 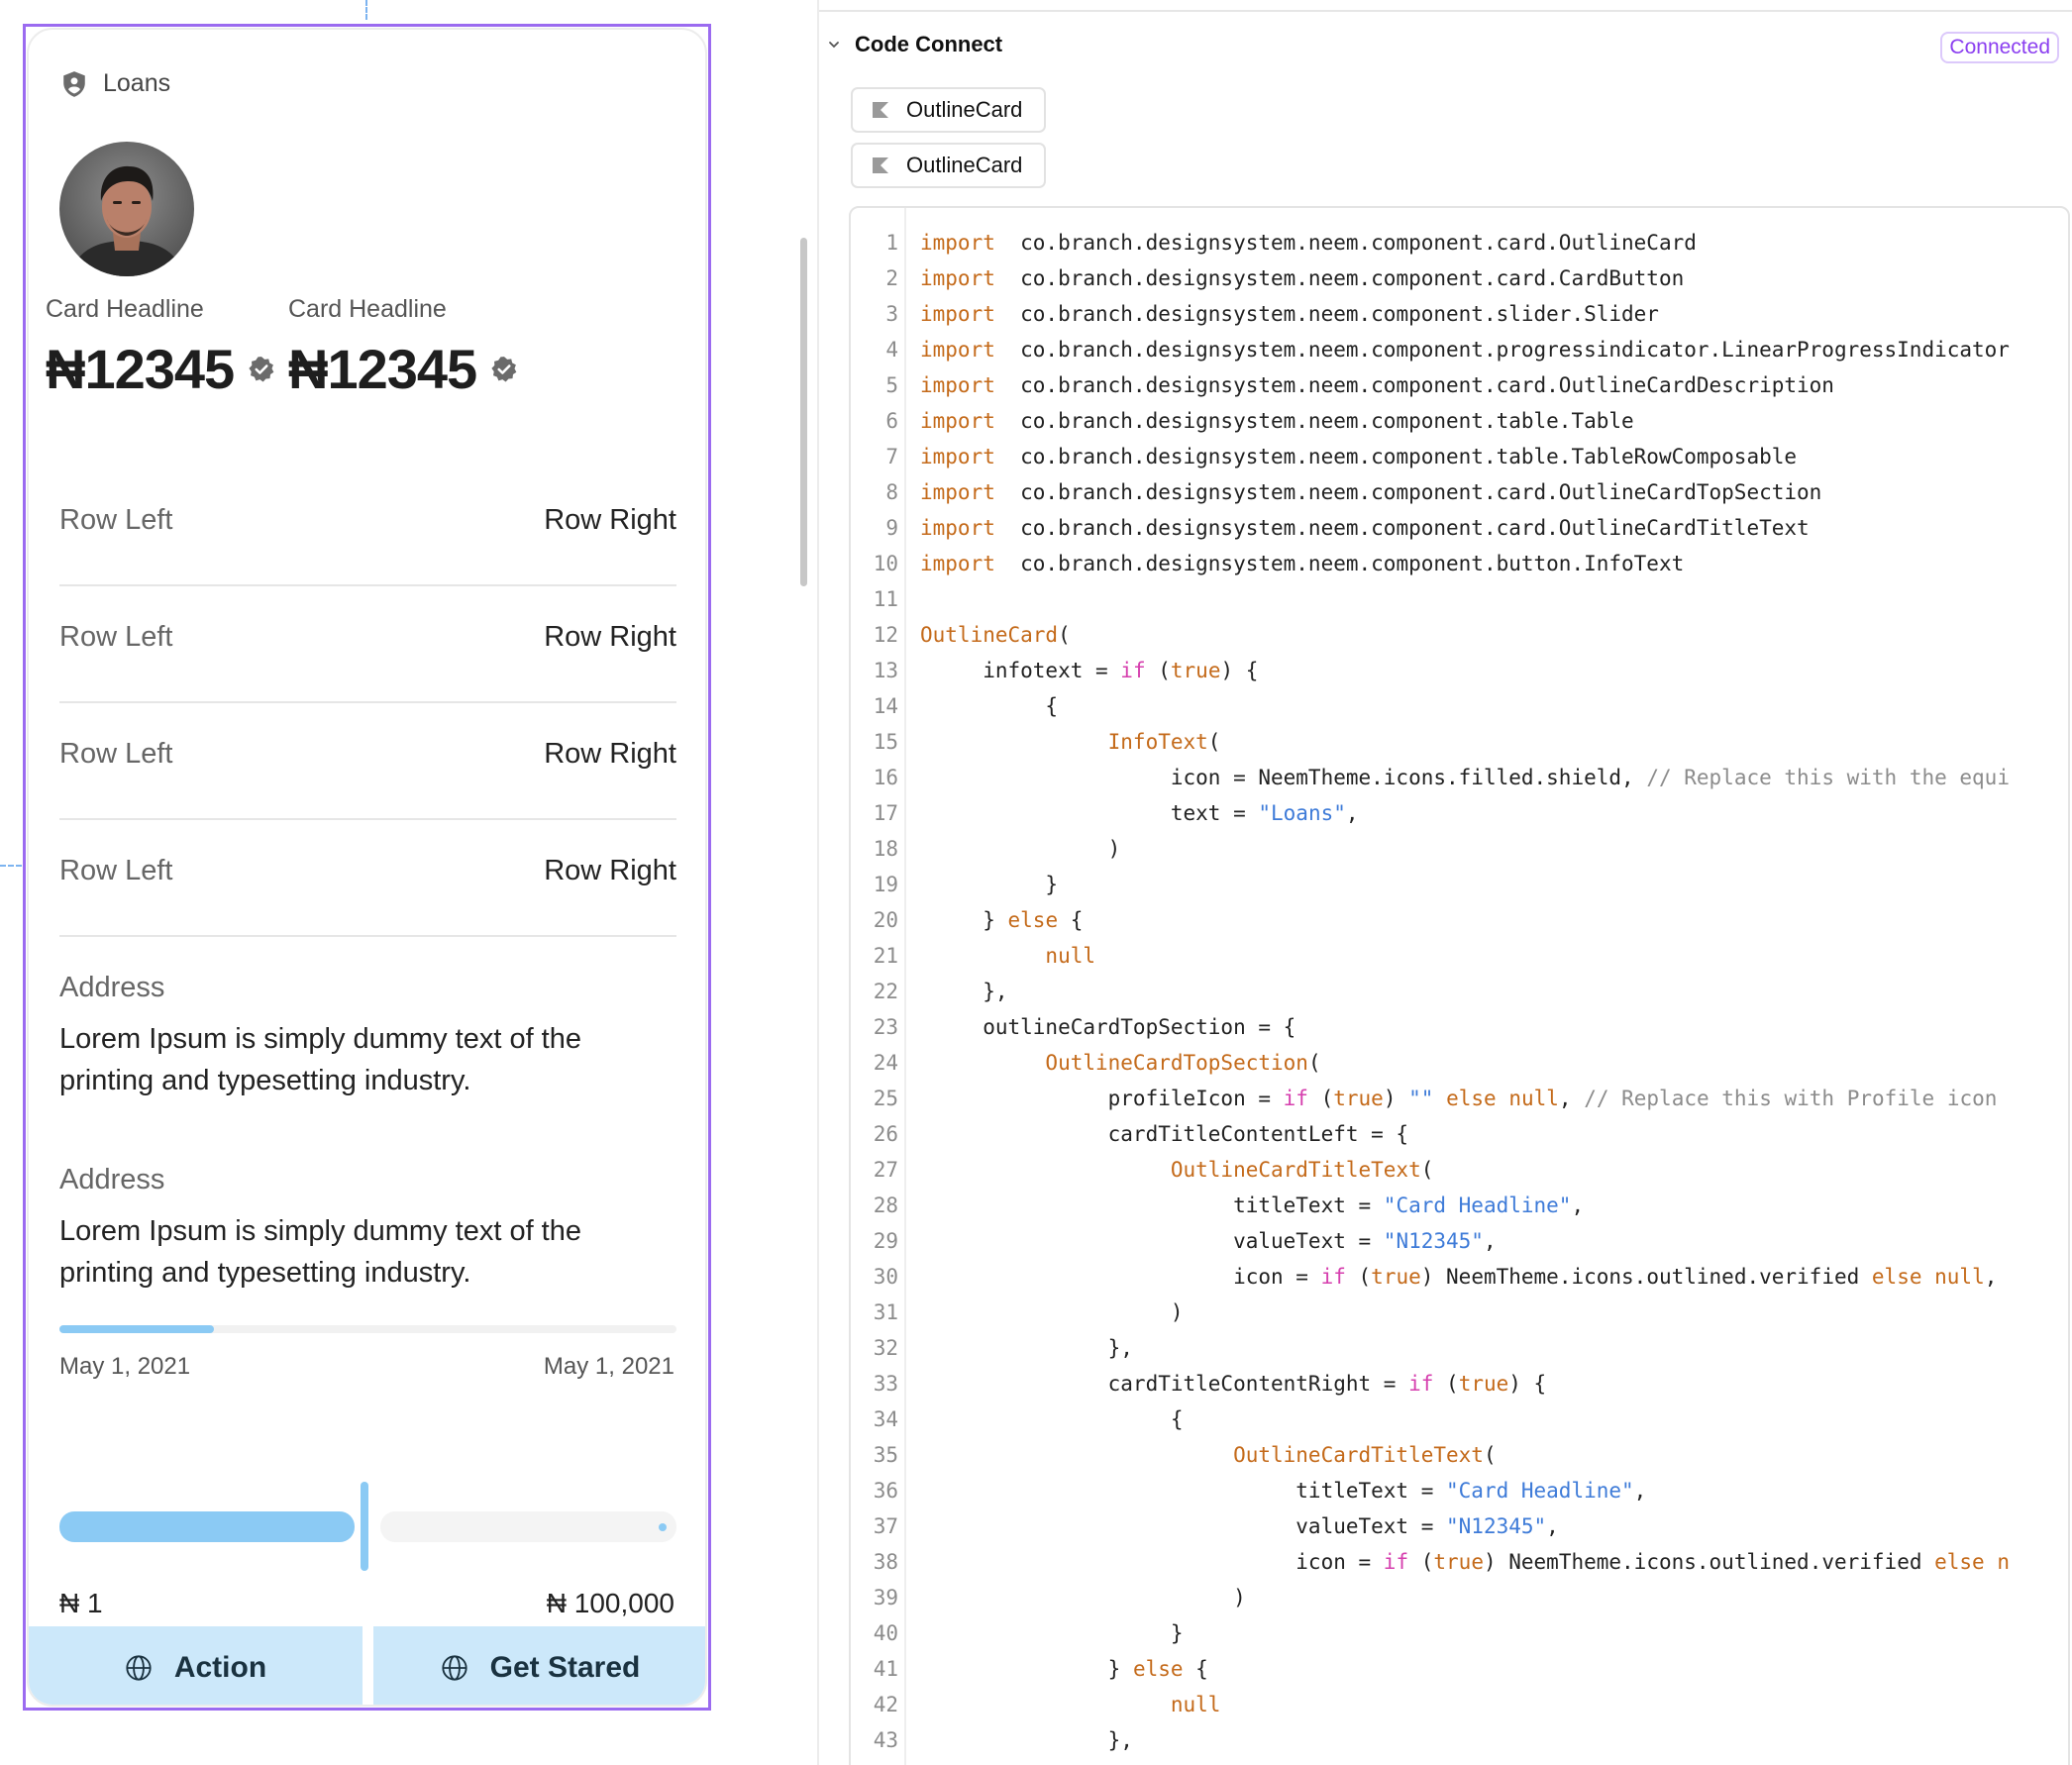 What do you see at coordinates (929, 44) in the screenshot?
I see `section-title: Code Connect` at bounding box center [929, 44].